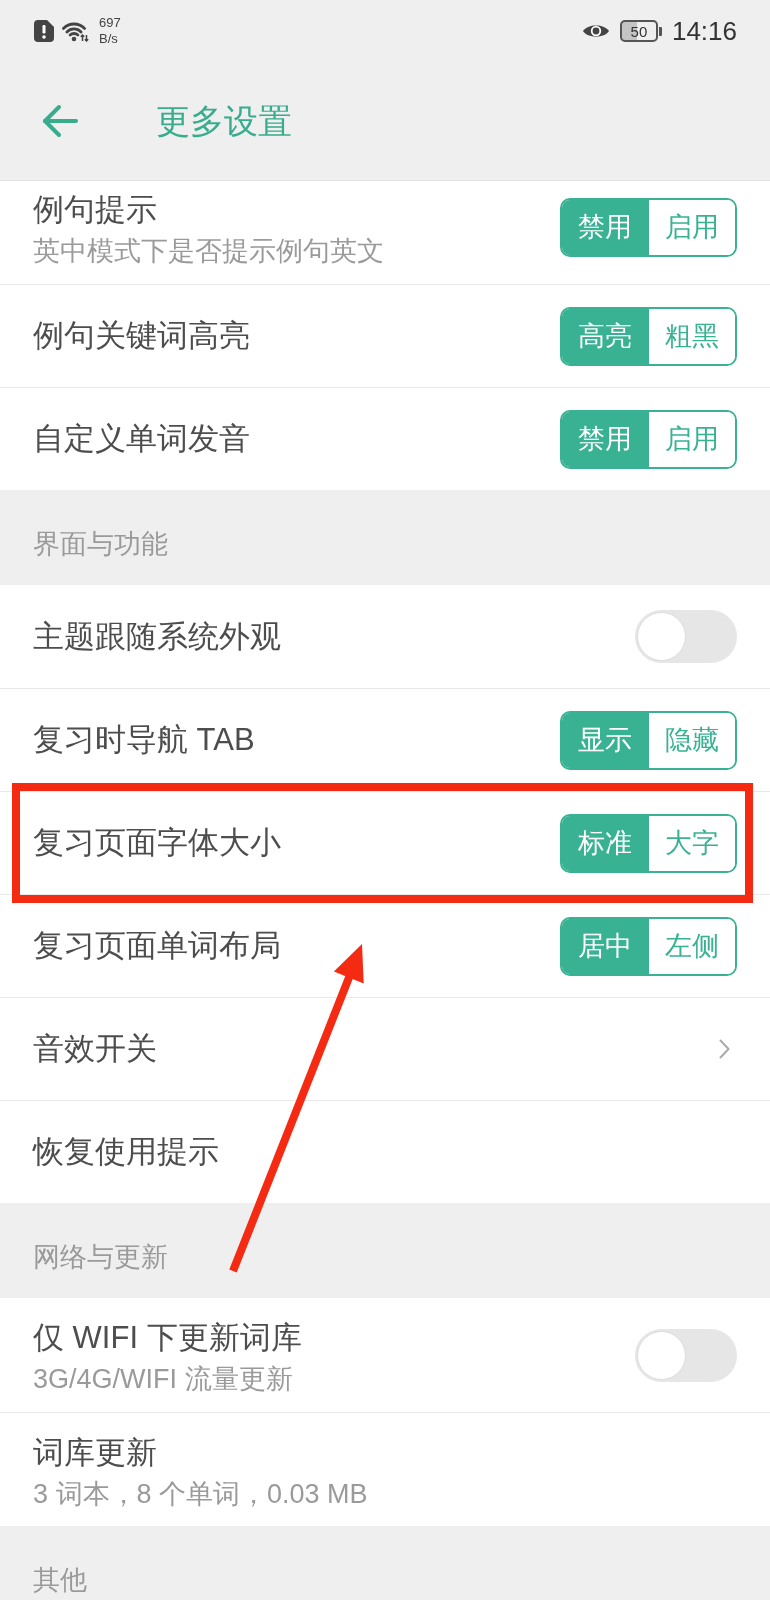 Image resolution: width=770 pixels, height=1600 pixels. Describe the element at coordinates (704, 31) in the screenshot. I see `status-time: 14:16` at that location.